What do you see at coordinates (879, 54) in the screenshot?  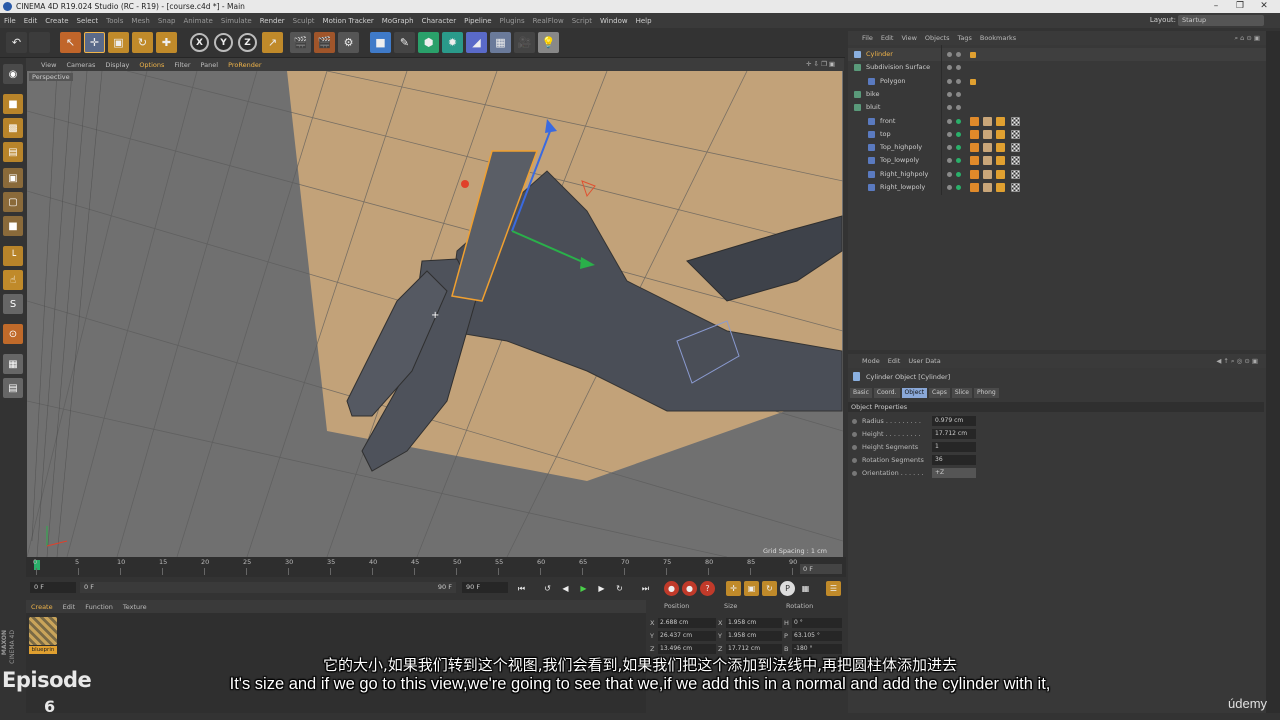 I see `object-name: Cylinder` at bounding box center [879, 54].